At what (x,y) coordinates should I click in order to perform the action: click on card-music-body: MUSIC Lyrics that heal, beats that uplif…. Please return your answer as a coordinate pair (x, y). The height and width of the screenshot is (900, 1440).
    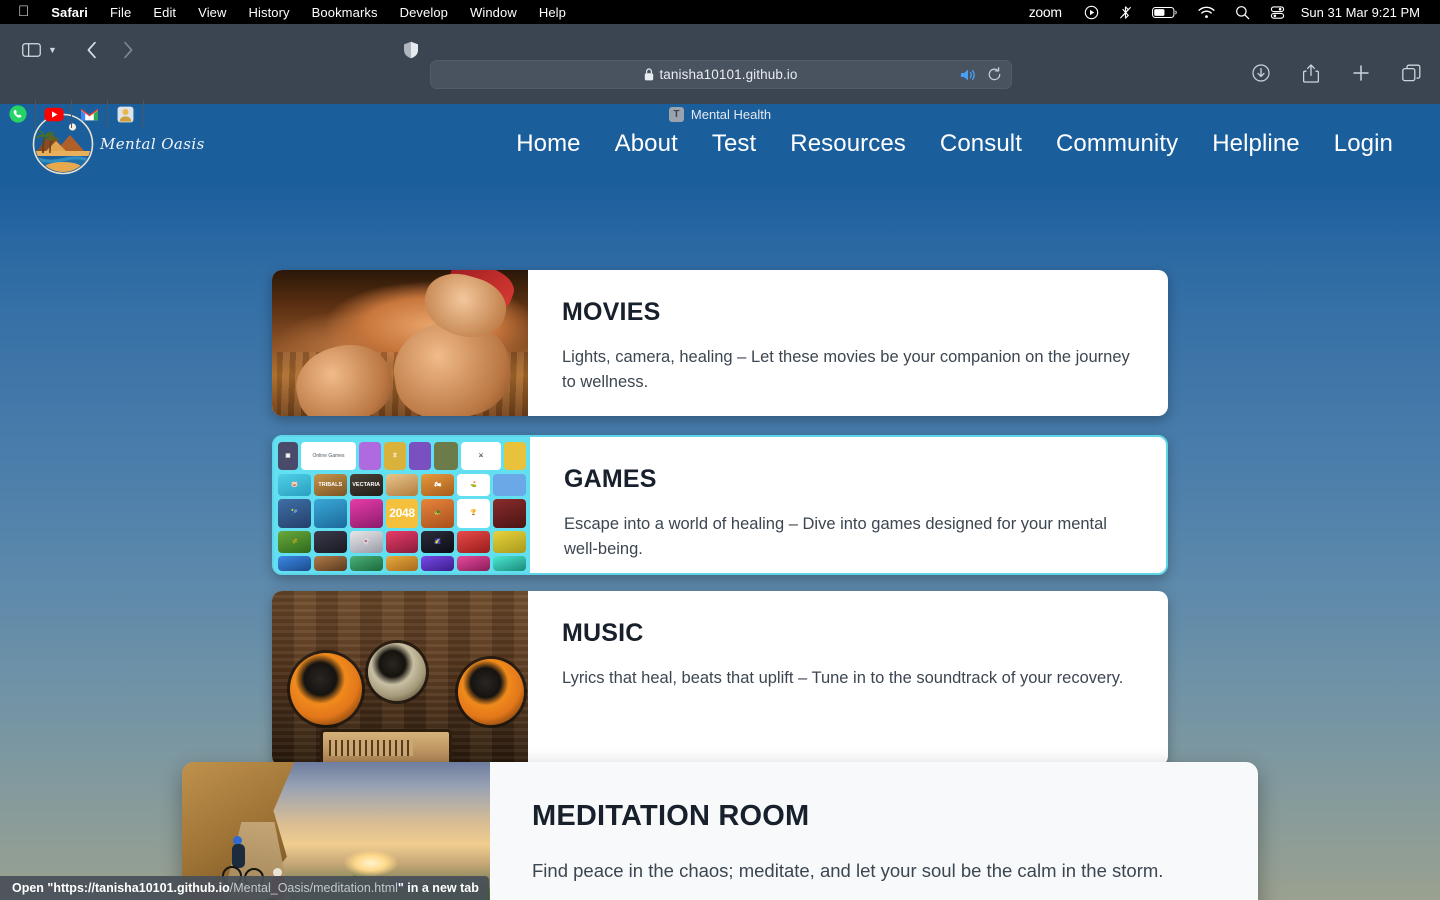
    Looking at the image, I should click on (848, 678).